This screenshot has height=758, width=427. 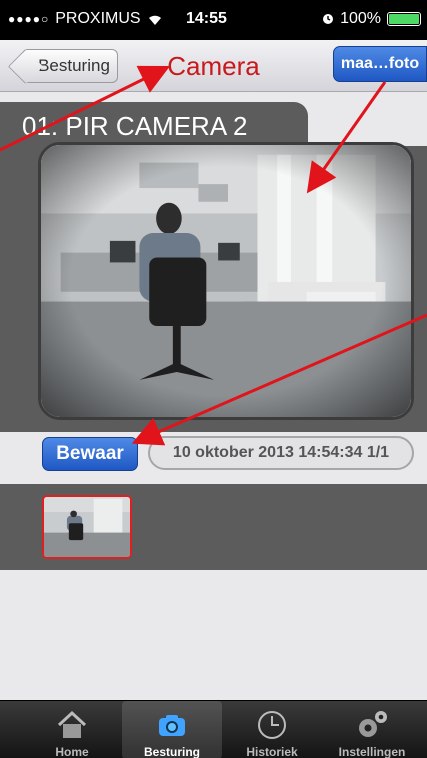 What do you see at coordinates (29, 19) in the screenshot?
I see `signal-icon: ●●●●○` at bounding box center [29, 19].